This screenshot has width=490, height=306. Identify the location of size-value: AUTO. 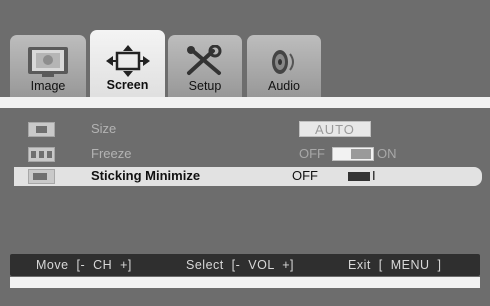
(335, 129).